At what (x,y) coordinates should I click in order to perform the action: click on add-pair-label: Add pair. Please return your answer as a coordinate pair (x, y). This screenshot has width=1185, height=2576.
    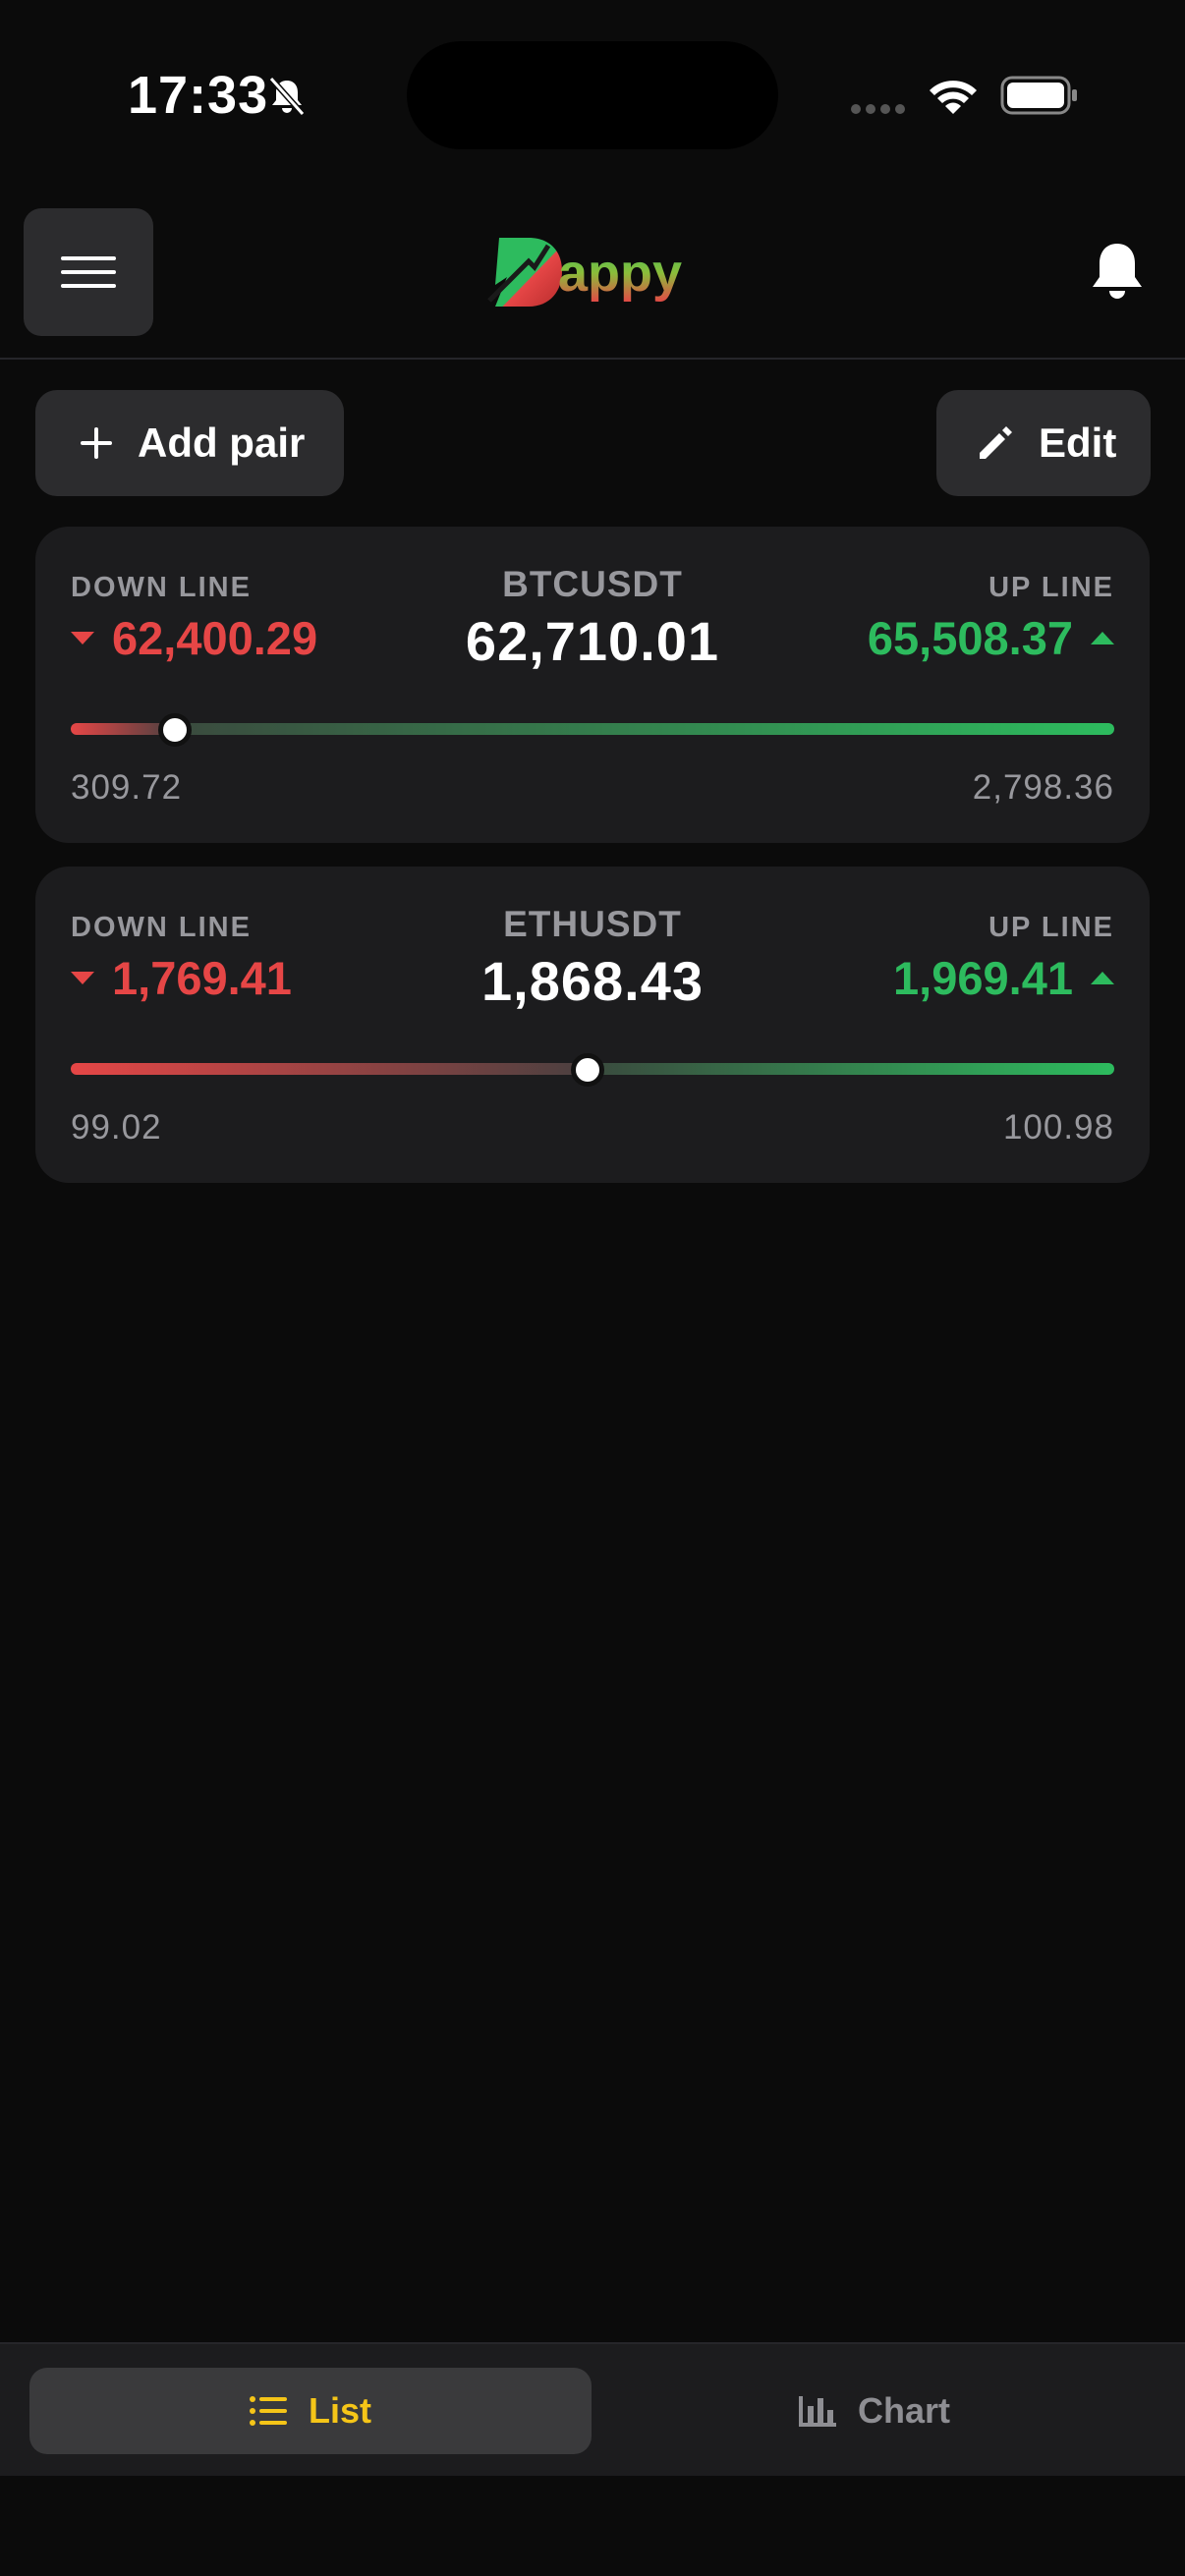
    Looking at the image, I should click on (222, 443).